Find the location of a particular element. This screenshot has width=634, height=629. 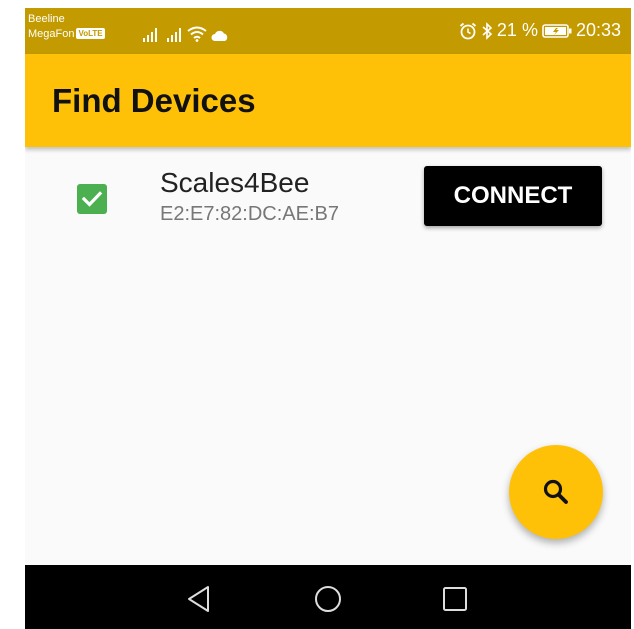

nav-home-button is located at coordinates (328, 599).